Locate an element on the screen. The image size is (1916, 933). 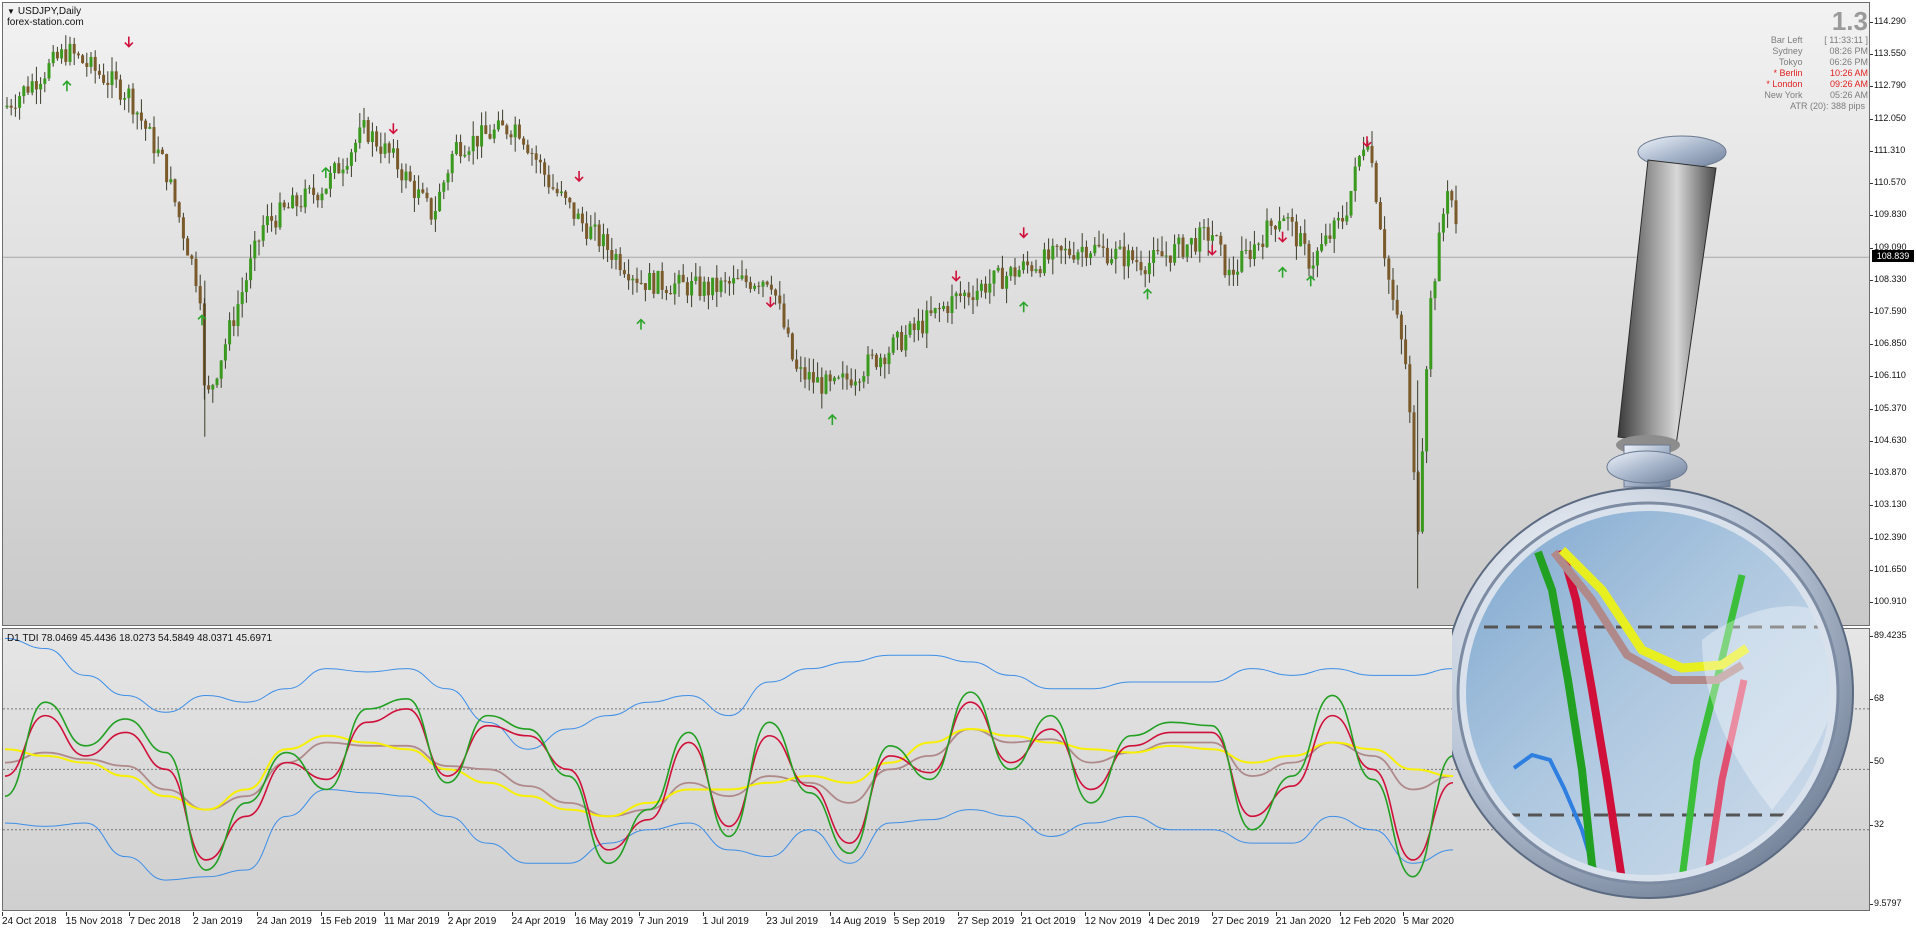
price-tick: 105.370 is located at coordinates (1888, 407).